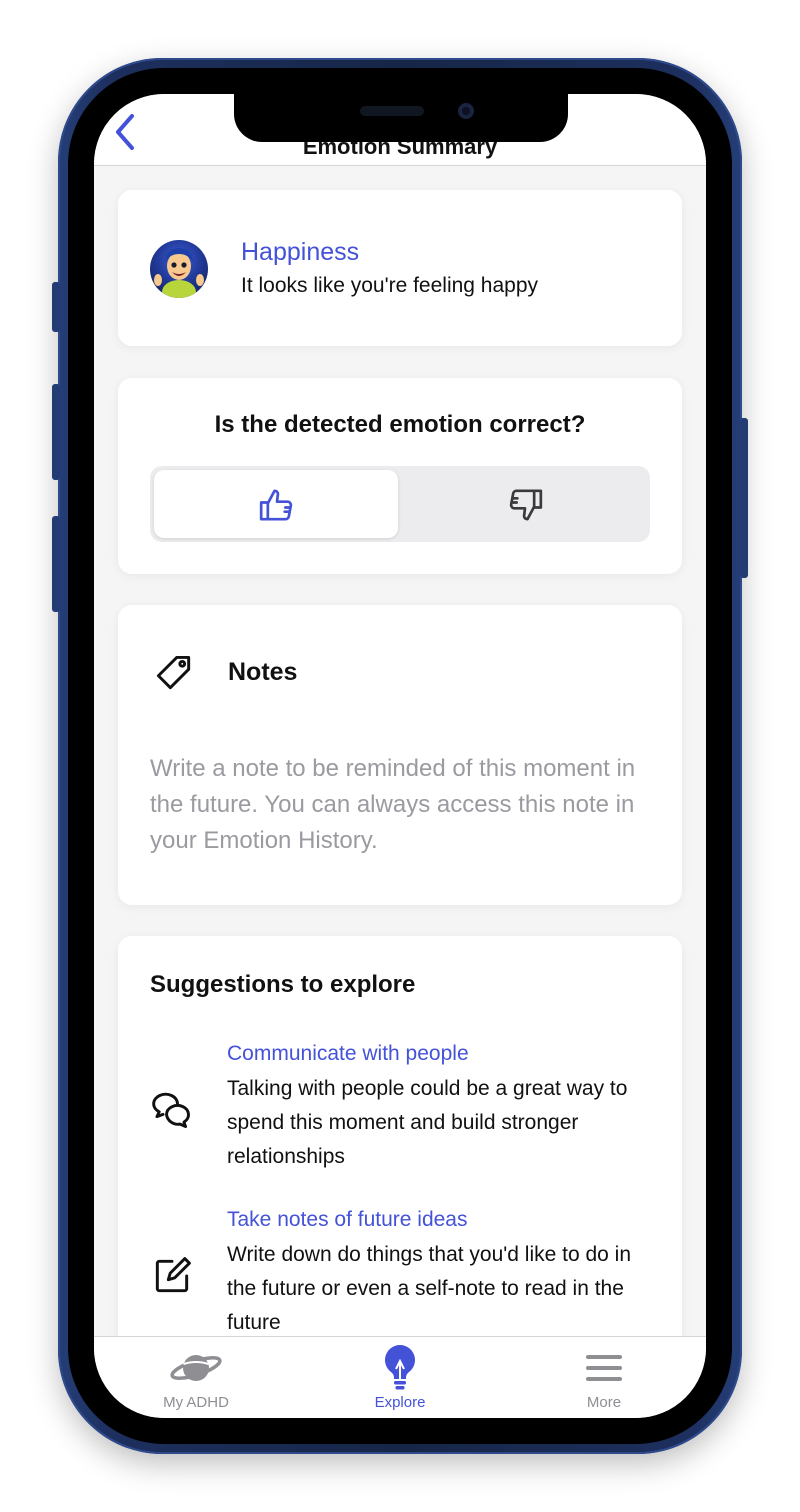 This screenshot has width=800, height=1512. I want to click on tab-my-adhd: My ADHD, so click(196, 1377).